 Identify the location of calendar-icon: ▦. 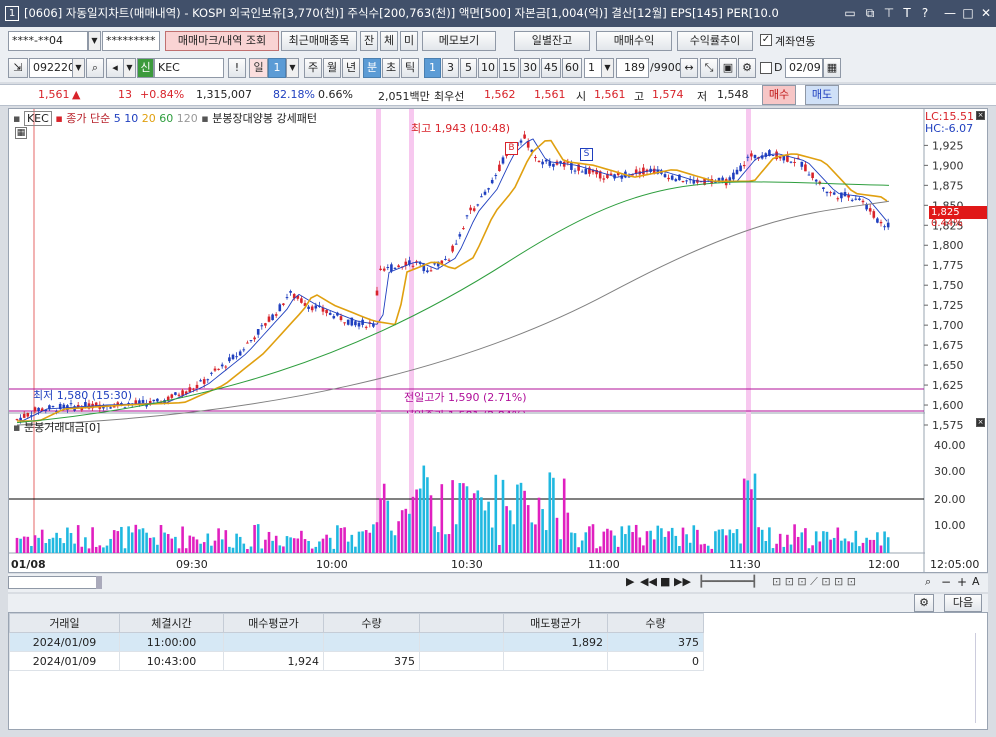
(832, 68).